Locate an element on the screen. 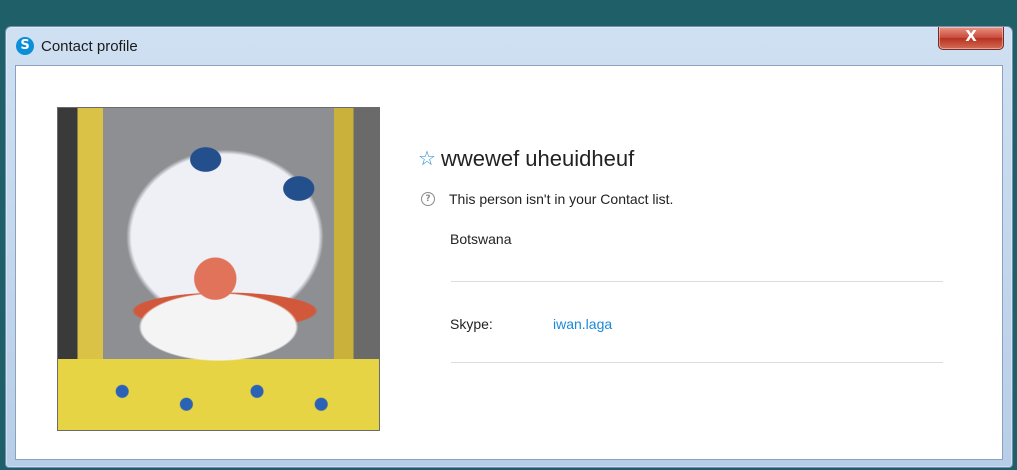 The image size is (1017, 470). skype-id-link: iwan.laga is located at coordinates (582, 324).